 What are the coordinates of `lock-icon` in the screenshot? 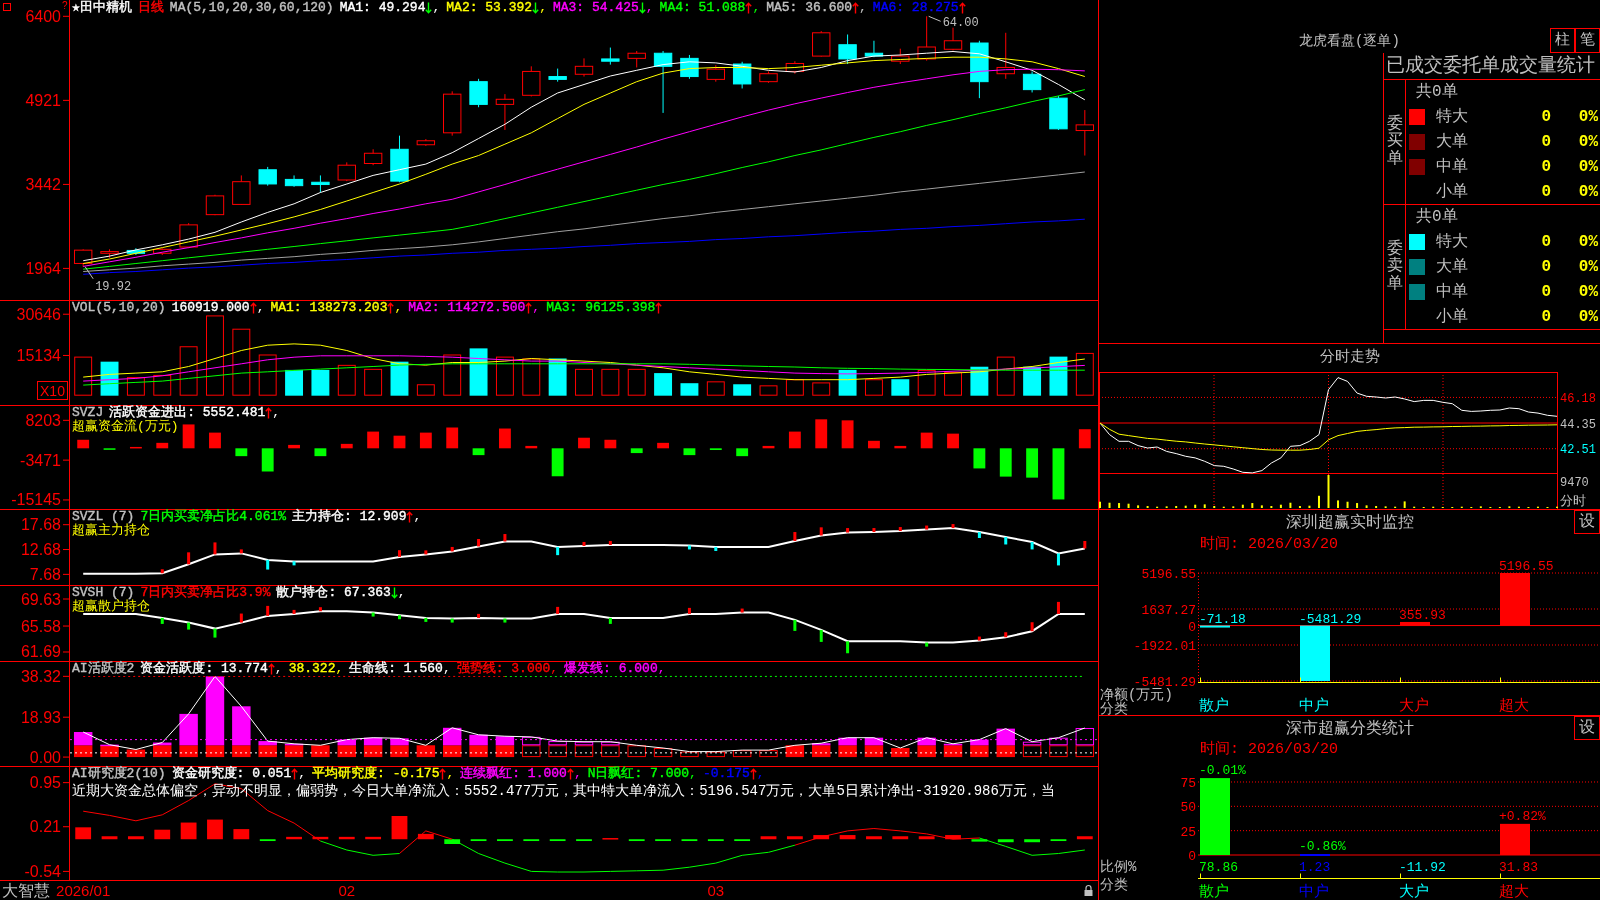 It's located at (1088, 890).